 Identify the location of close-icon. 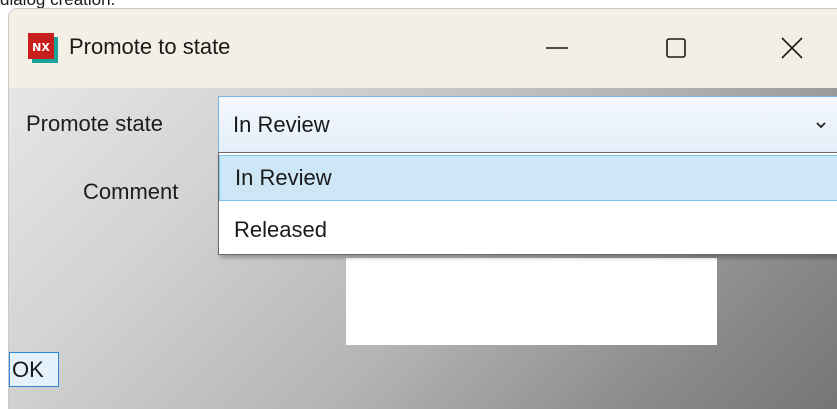
(792, 48).